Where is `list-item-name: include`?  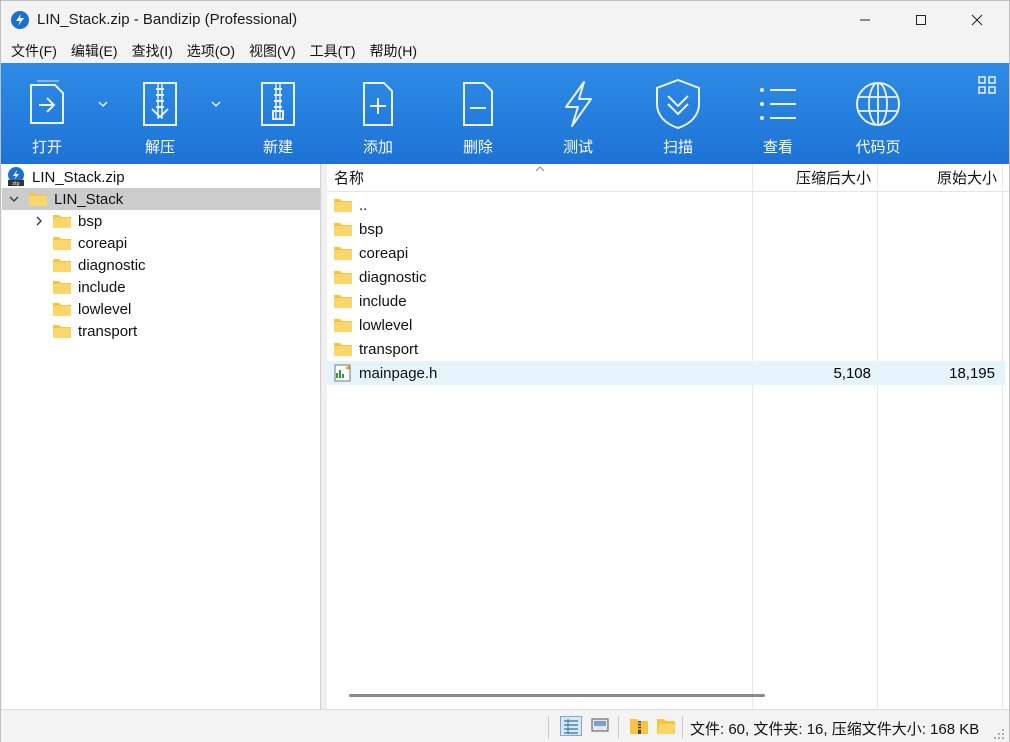
list-item-name: include is located at coordinates (383, 301).